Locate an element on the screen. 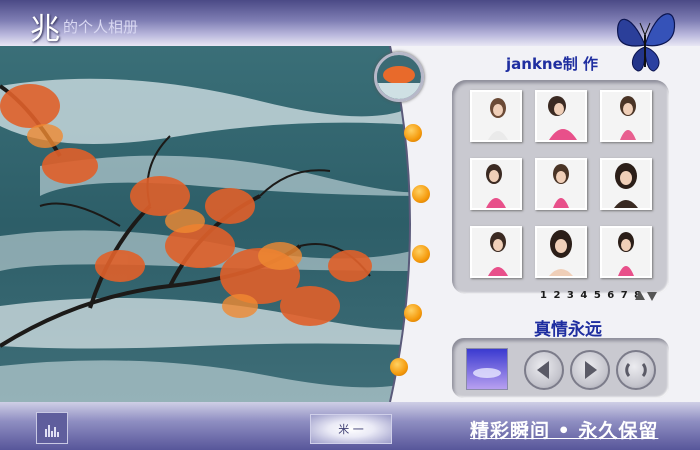  page-up-icon is located at coordinates (640, 295).